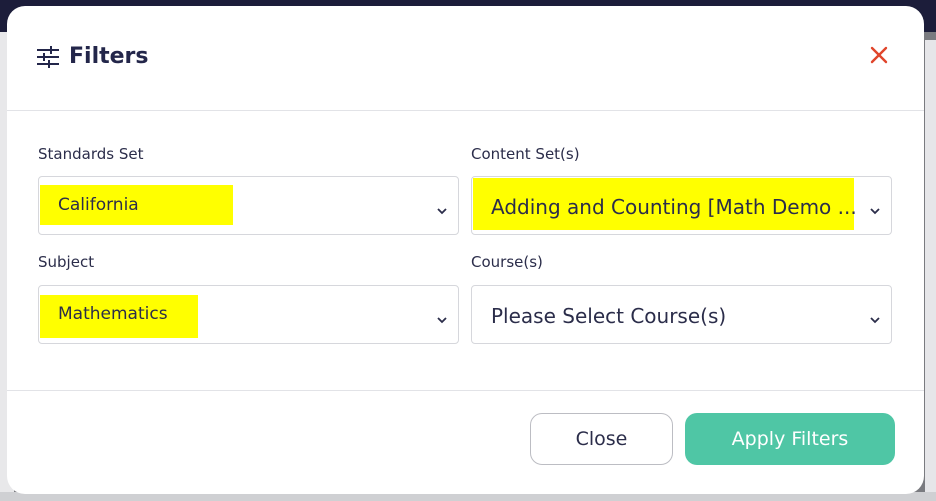 This screenshot has height=501, width=936. I want to click on standards-set-label: Standards Set, so click(91, 154).